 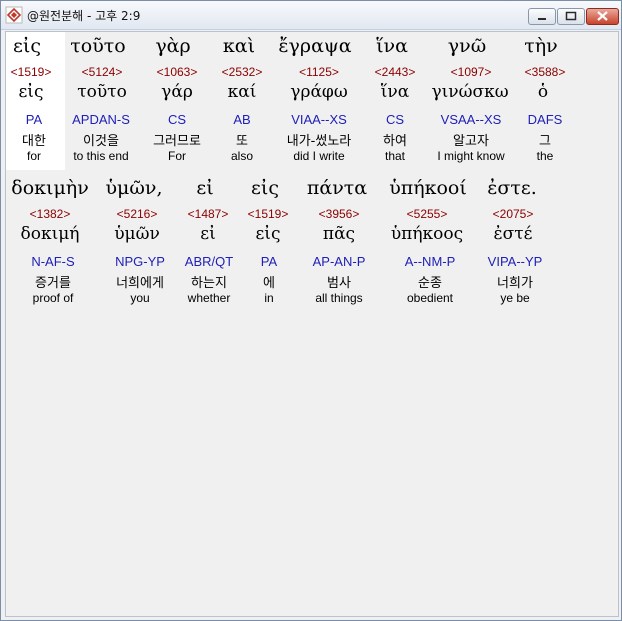 What do you see at coordinates (542, 19) in the screenshot?
I see `minimize-icon` at bounding box center [542, 19].